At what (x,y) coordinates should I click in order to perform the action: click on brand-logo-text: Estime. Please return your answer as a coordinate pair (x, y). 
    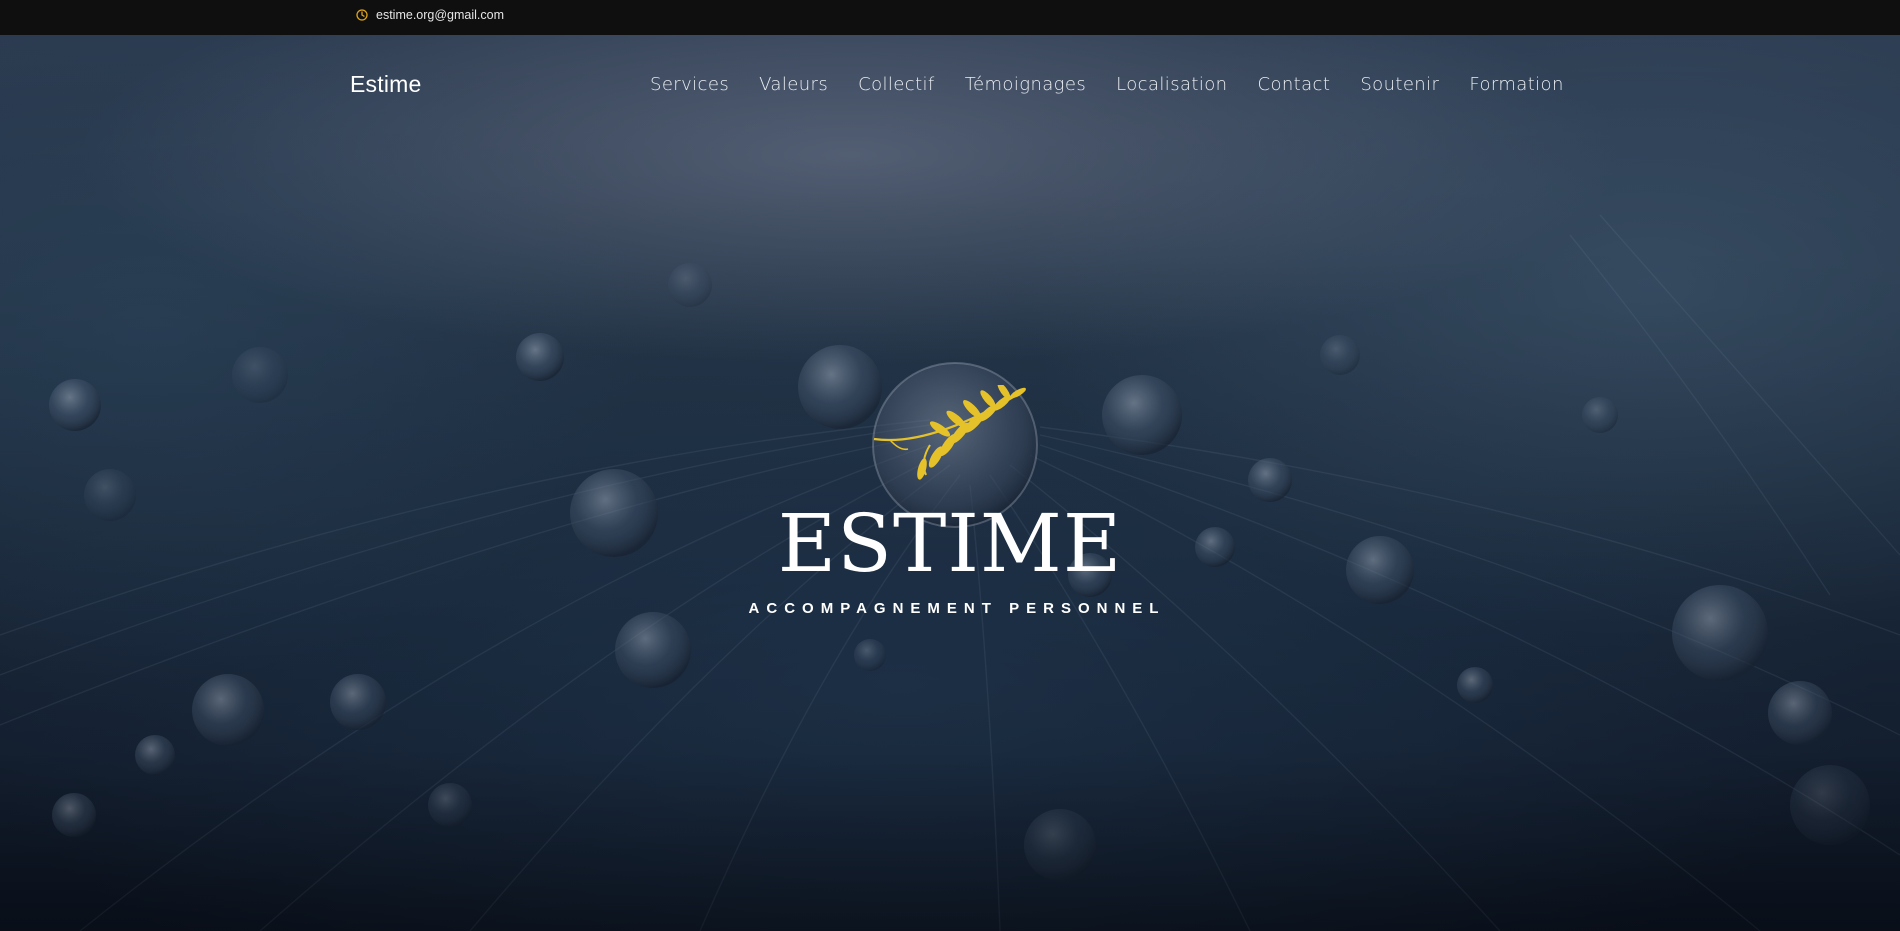
    Looking at the image, I should click on (386, 84).